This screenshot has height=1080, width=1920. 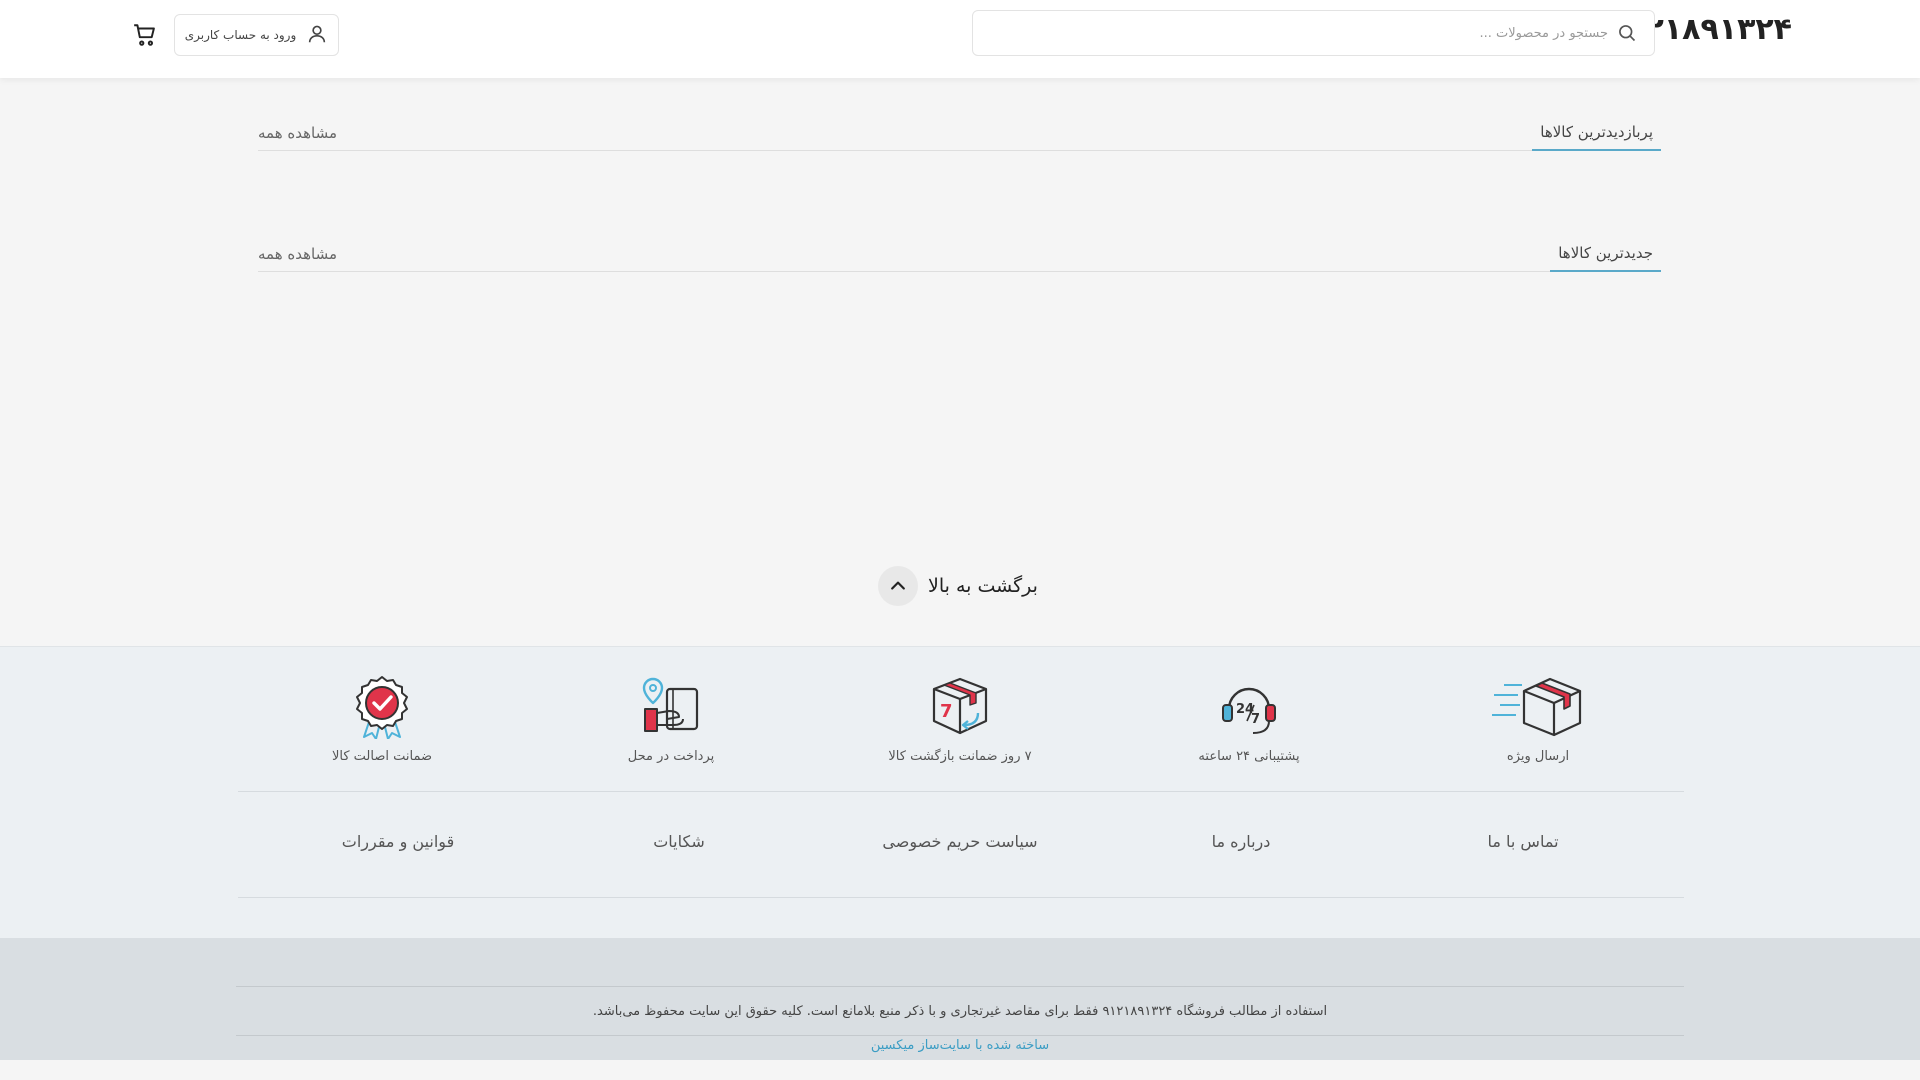 I want to click on feature-item: ارسال ویژه, so click(x=1538, y=725).